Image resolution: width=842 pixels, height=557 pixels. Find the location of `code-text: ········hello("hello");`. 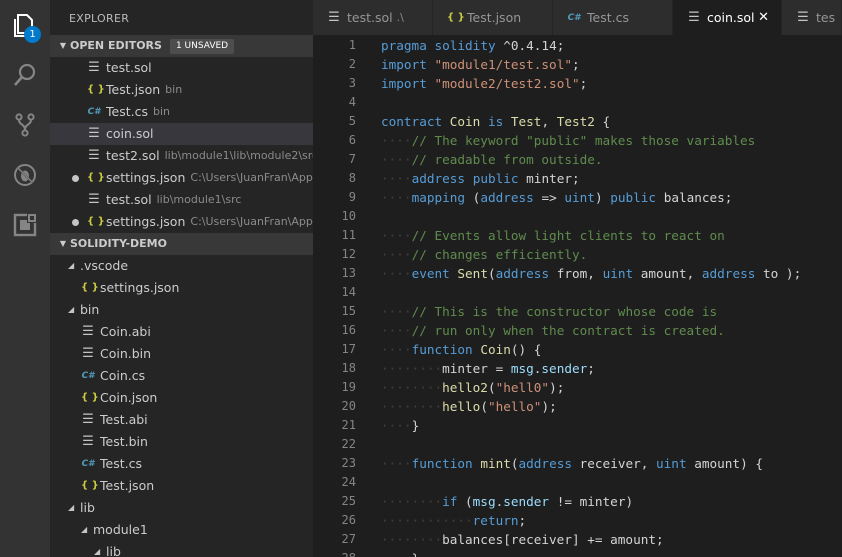

code-text: ········hello("hello"); is located at coordinates (469, 406).